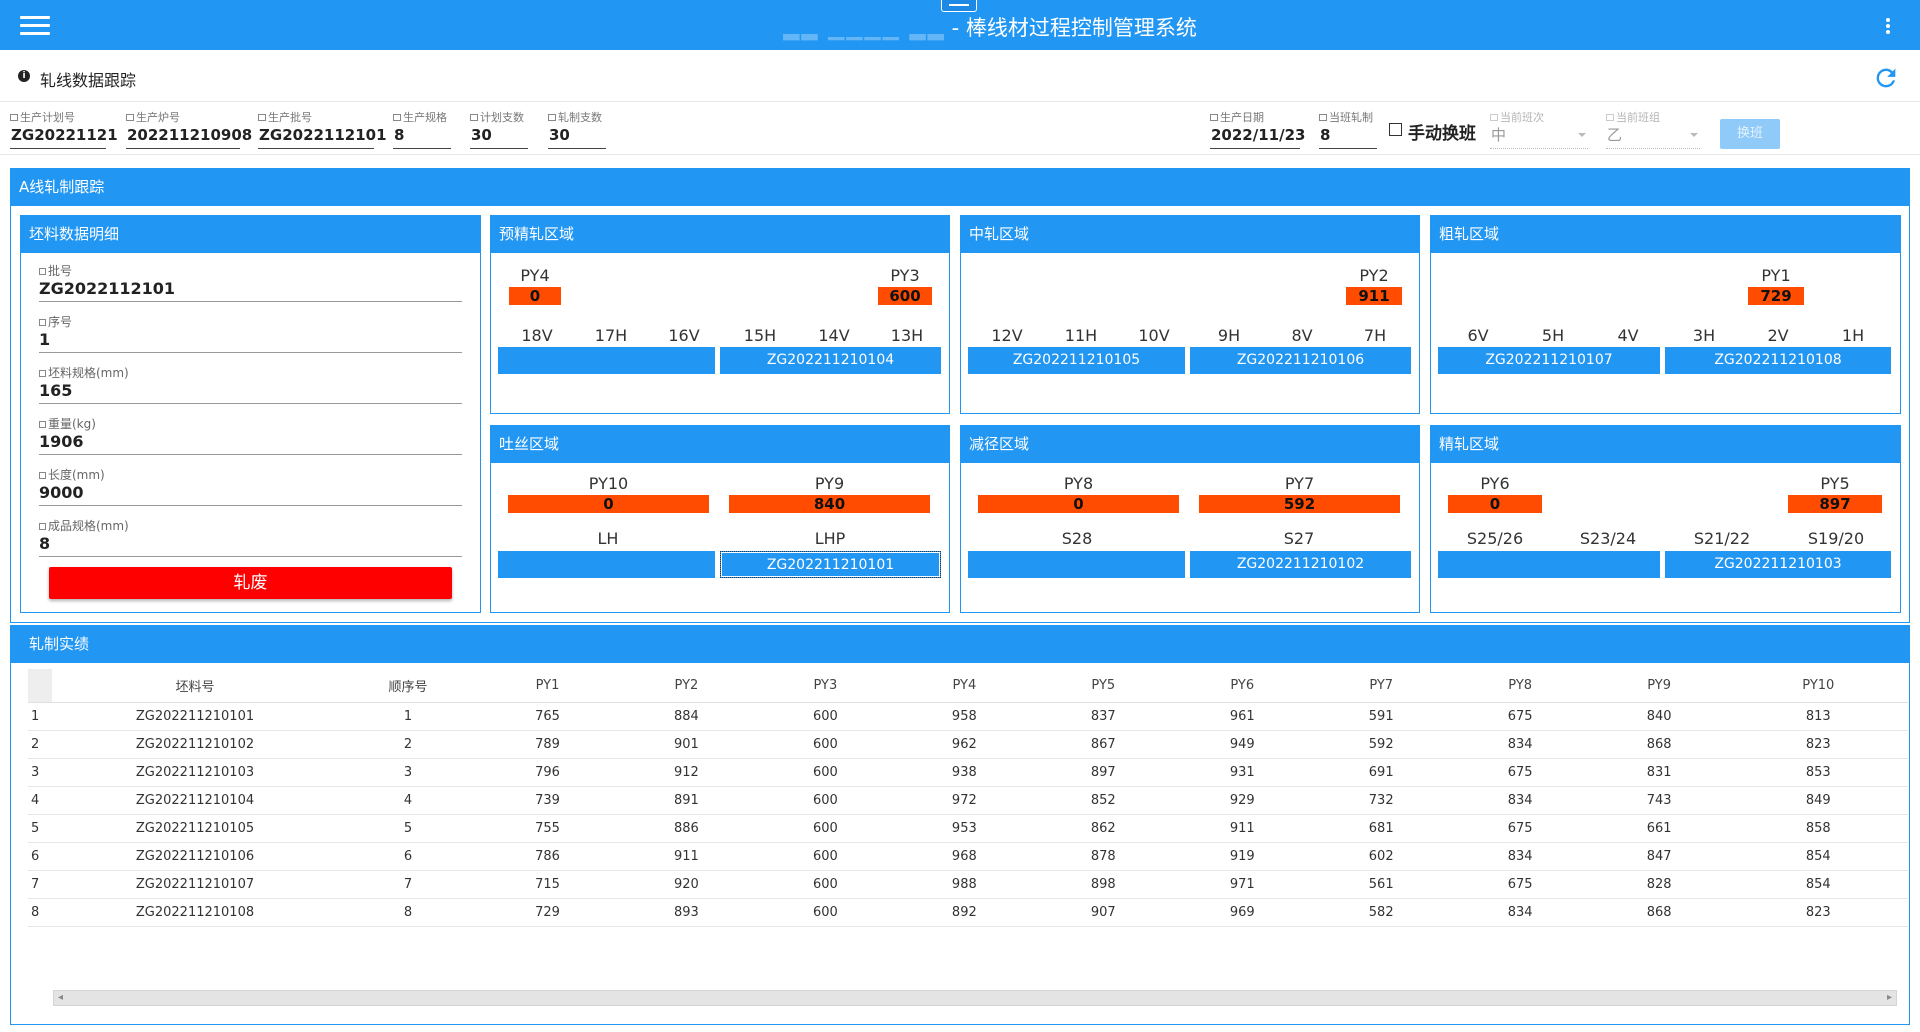 The image size is (1920, 1032). Describe the element at coordinates (1653, 129) in the screenshot. I see `current-team-select: 当前班组 乙` at that location.